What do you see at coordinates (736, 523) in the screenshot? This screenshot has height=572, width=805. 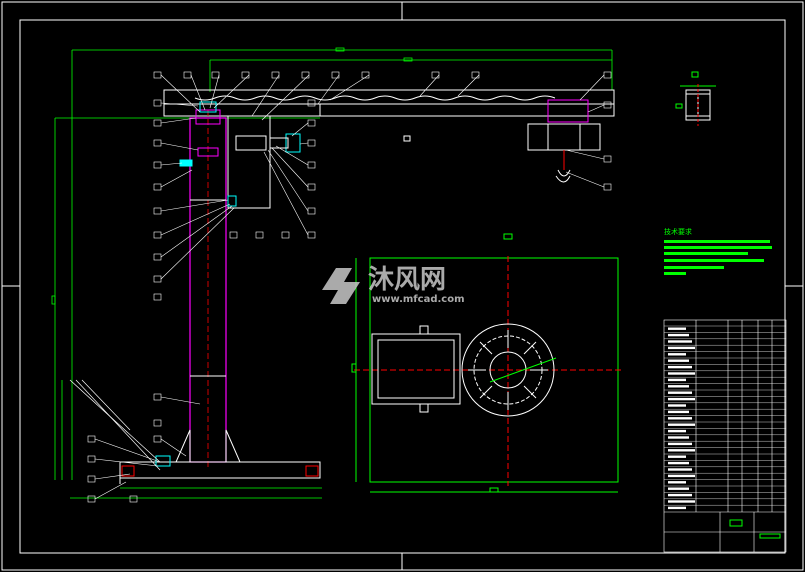 I see `title-block-label` at bounding box center [736, 523].